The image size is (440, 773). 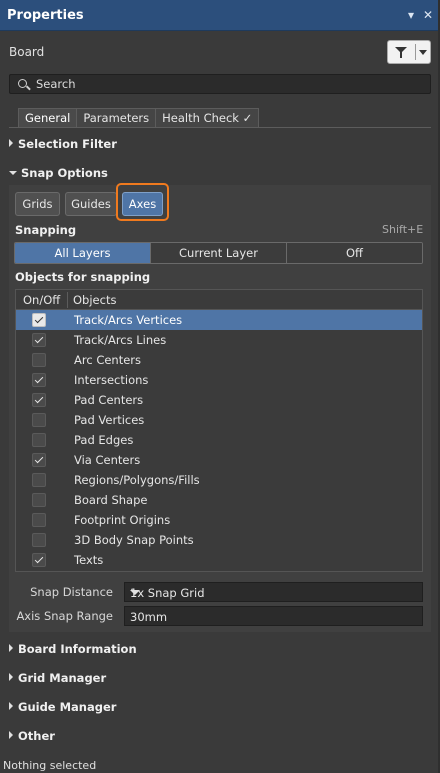 What do you see at coordinates (219, 340) in the screenshot?
I see `table-row: Track/Arcs Lines` at bounding box center [219, 340].